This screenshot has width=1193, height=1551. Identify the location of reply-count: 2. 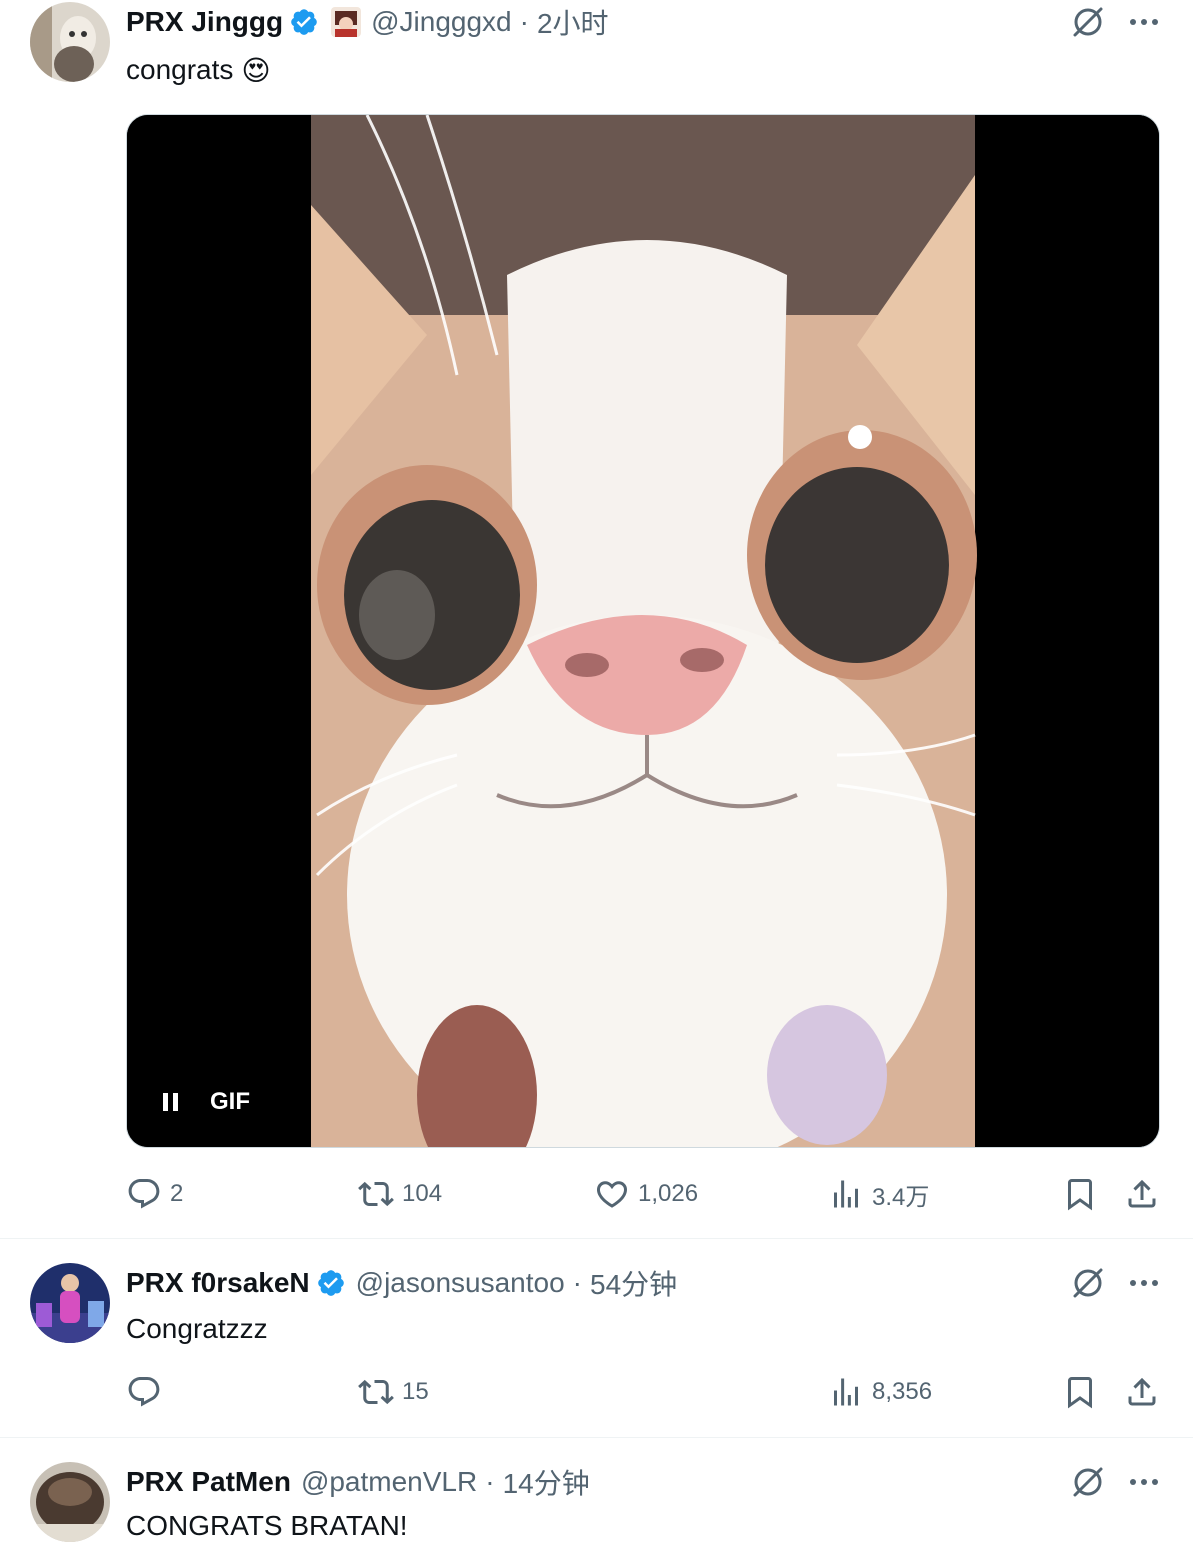
(177, 1193).